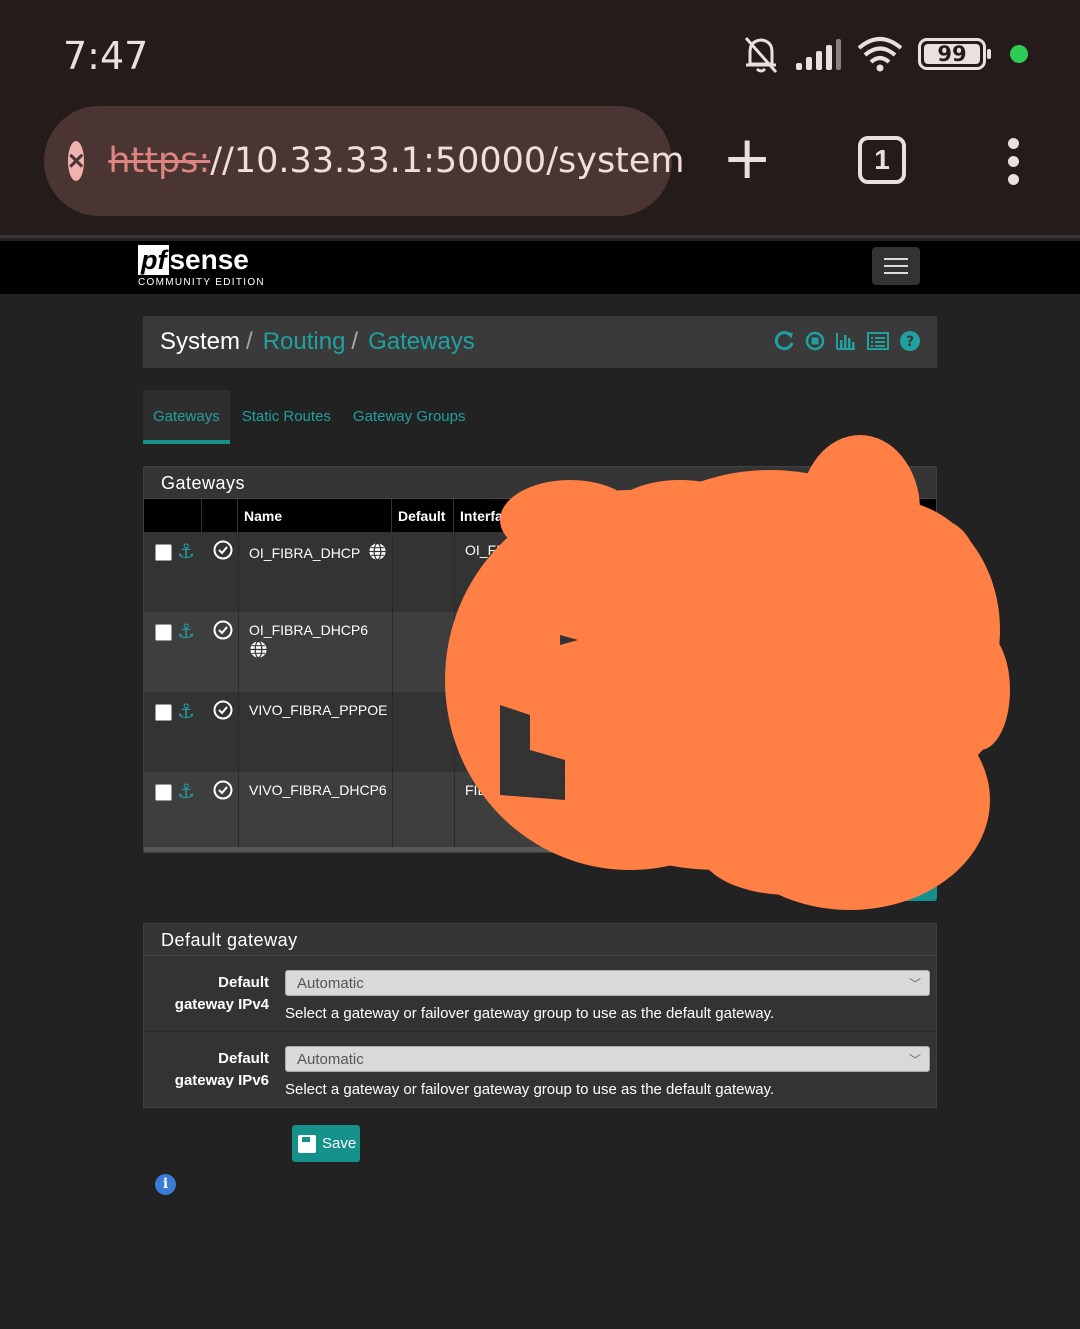 This screenshot has height=1329, width=1080. Describe the element at coordinates (540, 342) in the screenshot. I see `breadcrumb: System / Routing / Gateways ?` at that location.